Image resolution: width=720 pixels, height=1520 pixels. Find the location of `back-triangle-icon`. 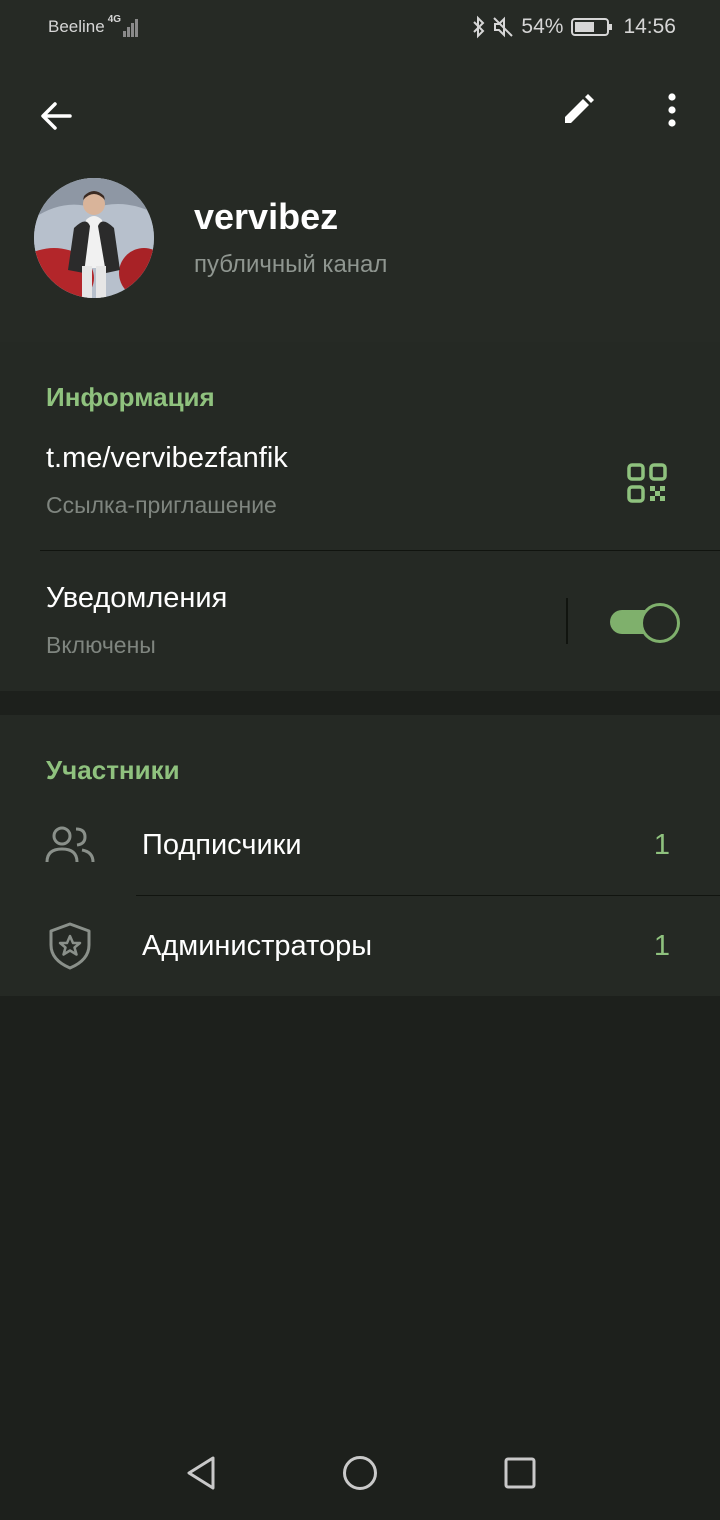

back-triangle-icon is located at coordinates (201, 1475).